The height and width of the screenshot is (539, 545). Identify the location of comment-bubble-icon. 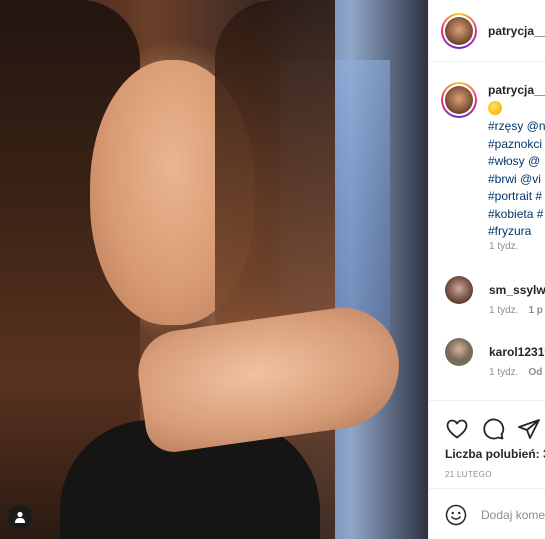
(494, 429).